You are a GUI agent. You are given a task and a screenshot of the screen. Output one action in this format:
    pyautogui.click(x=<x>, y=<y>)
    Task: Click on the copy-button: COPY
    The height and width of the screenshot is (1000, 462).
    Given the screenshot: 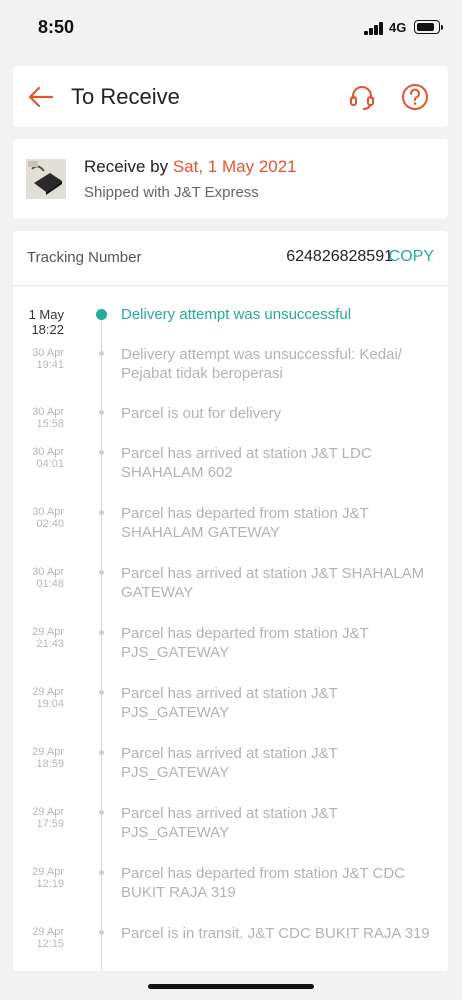 What is the action you would take?
    pyautogui.click(x=411, y=257)
    